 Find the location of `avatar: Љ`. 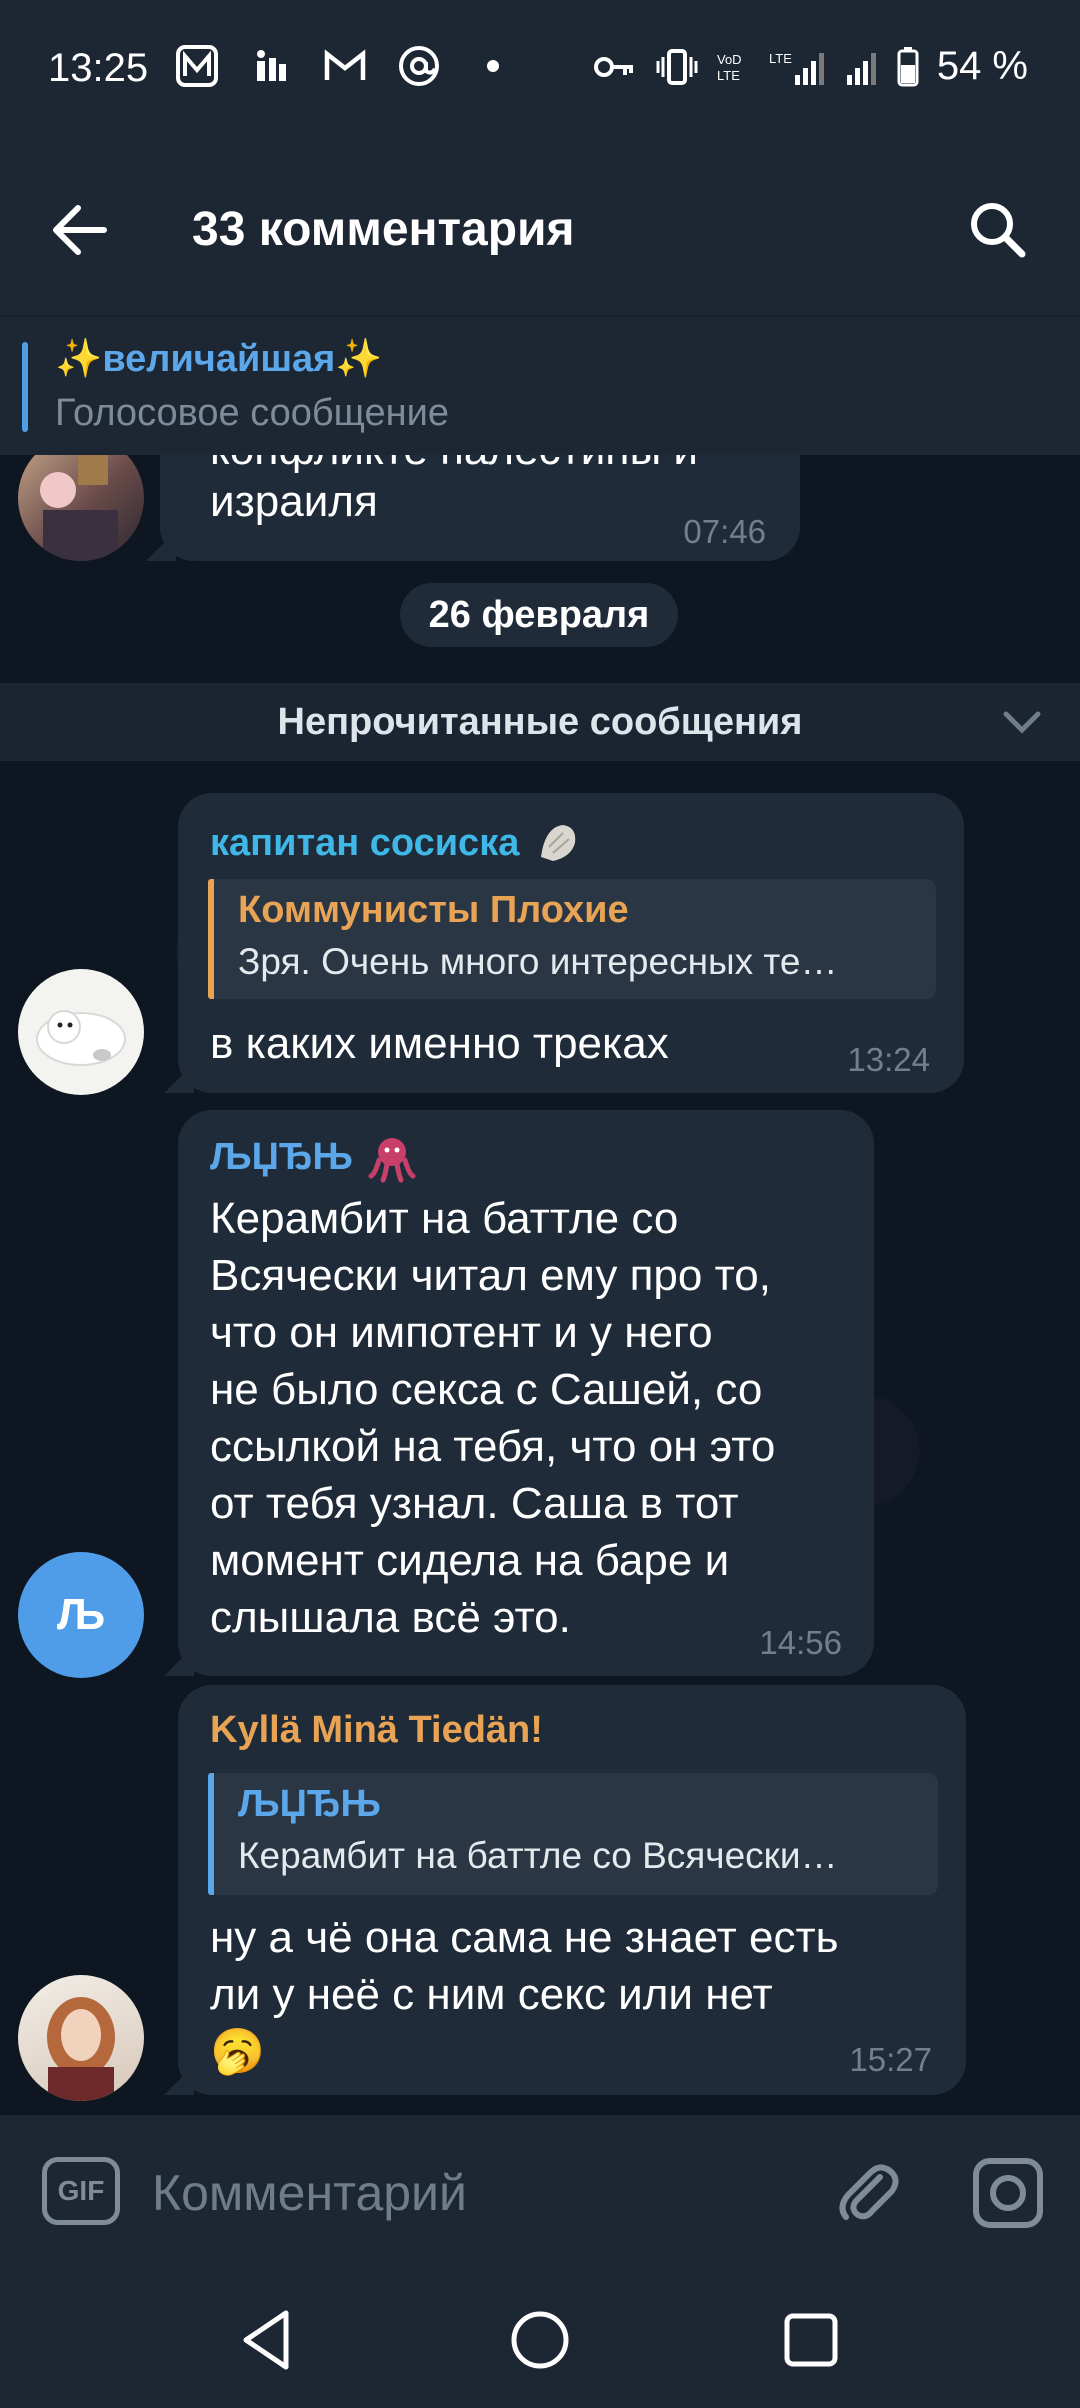

avatar: Љ is located at coordinates (81, 1615).